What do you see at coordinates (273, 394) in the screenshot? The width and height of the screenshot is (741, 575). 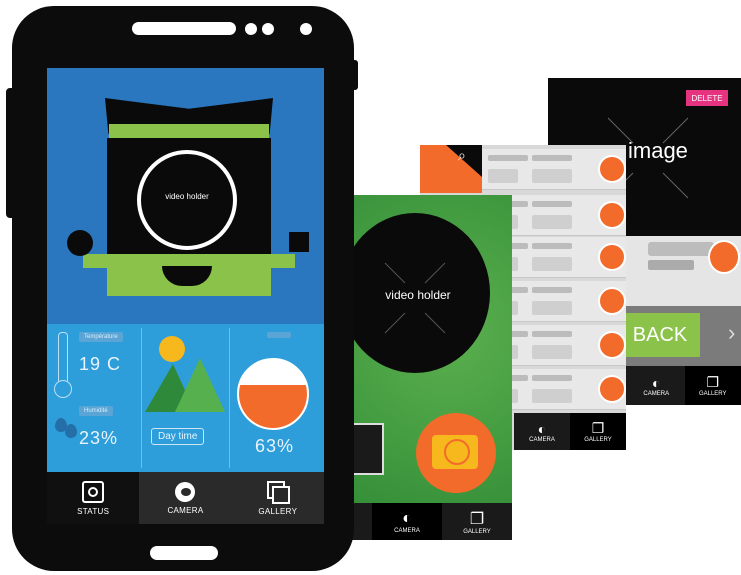 I see `tank-gauge` at bounding box center [273, 394].